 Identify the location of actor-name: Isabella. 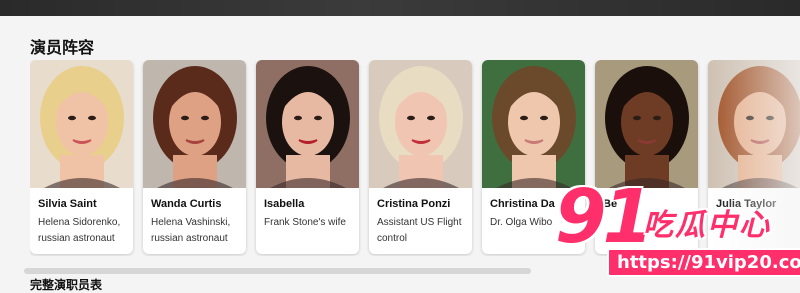
(284, 204).